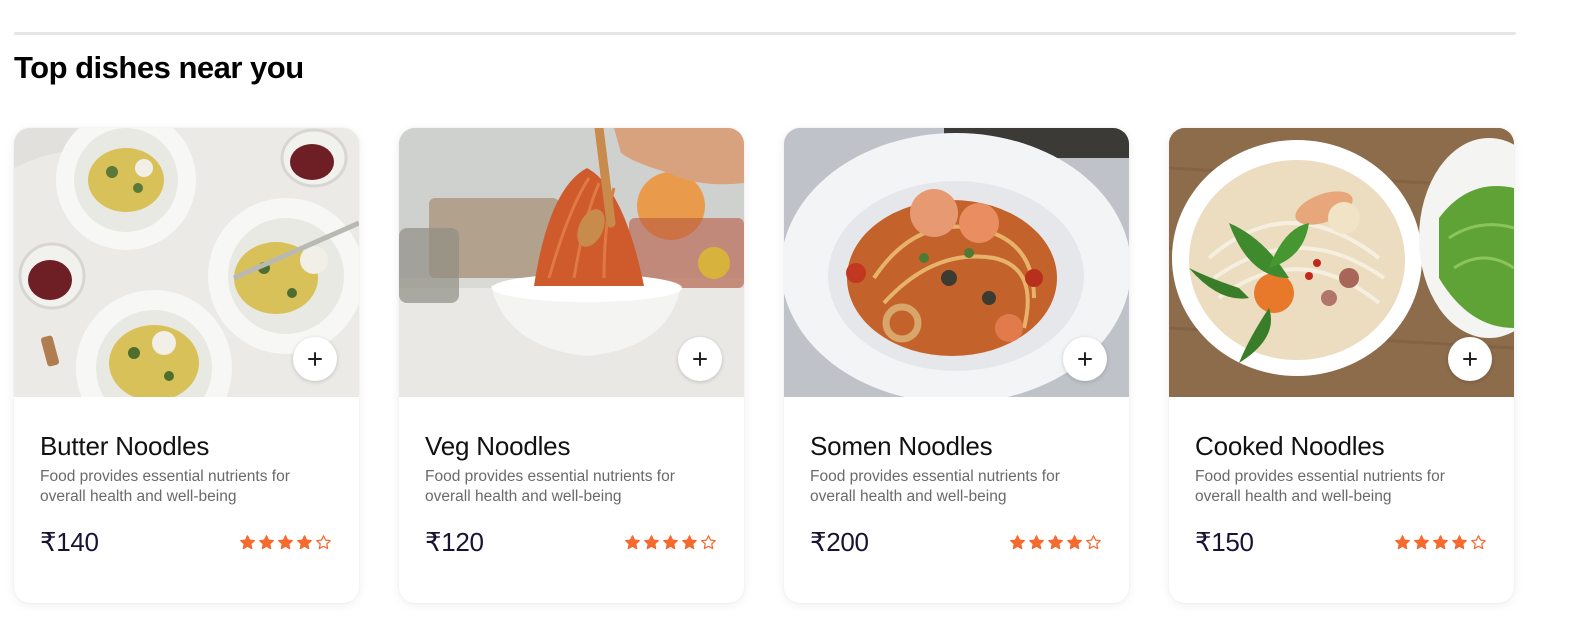 This screenshot has width=1584, height=631. What do you see at coordinates (901, 446) in the screenshot?
I see `dish-name: Somen Noodles` at bounding box center [901, 446].